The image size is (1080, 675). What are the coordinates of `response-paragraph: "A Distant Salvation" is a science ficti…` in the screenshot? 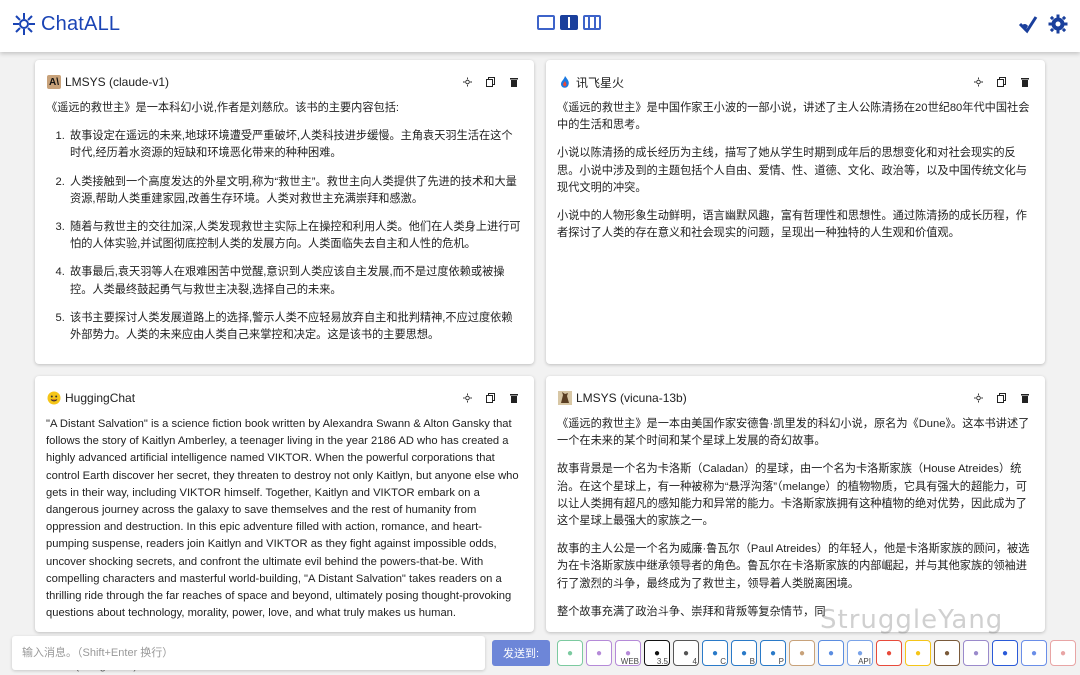 It's located at (282, 519).